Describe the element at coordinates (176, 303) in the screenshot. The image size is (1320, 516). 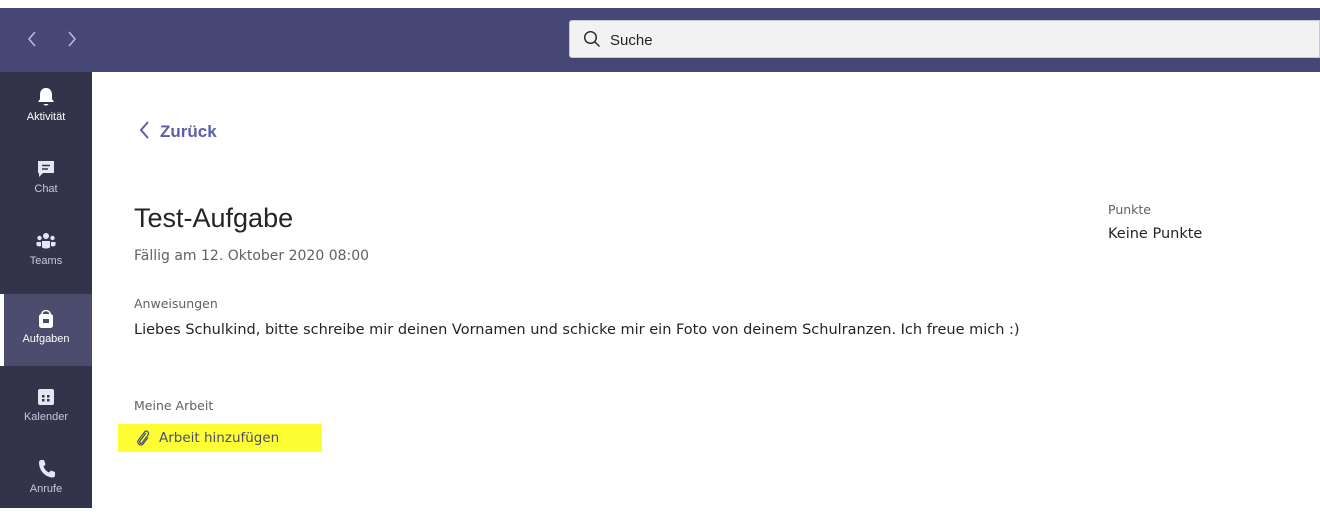
I see `instructions-label: Anweisungen` at that location.